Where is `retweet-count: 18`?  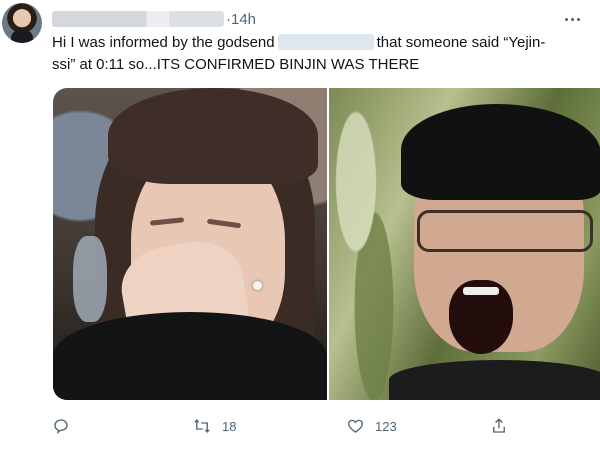
retweet-count: 18 is located at coordinates (229, 426).